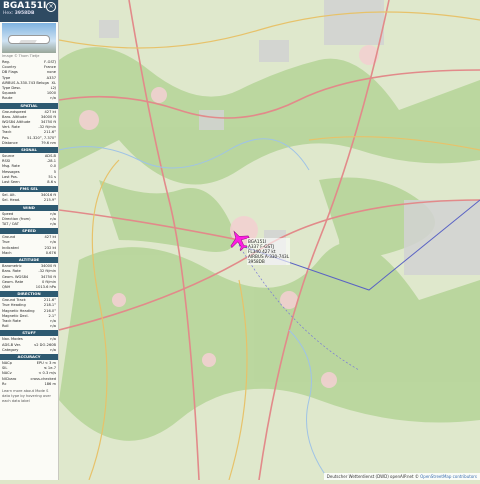 This screenshot has width=480, height=484. What do you see at coordinates (29, 326) in the screenshot?
I see `info-row: Roll n/a` at bounding box center [29, 326].